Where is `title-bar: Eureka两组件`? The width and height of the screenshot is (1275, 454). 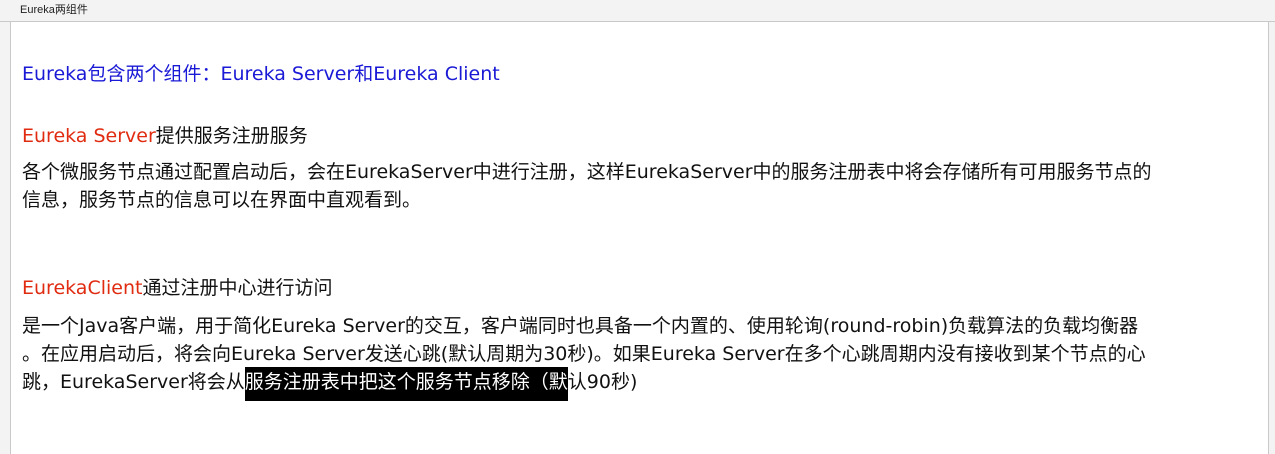
title-bar: Eureka两组件 is located at coordinates (637, 11).